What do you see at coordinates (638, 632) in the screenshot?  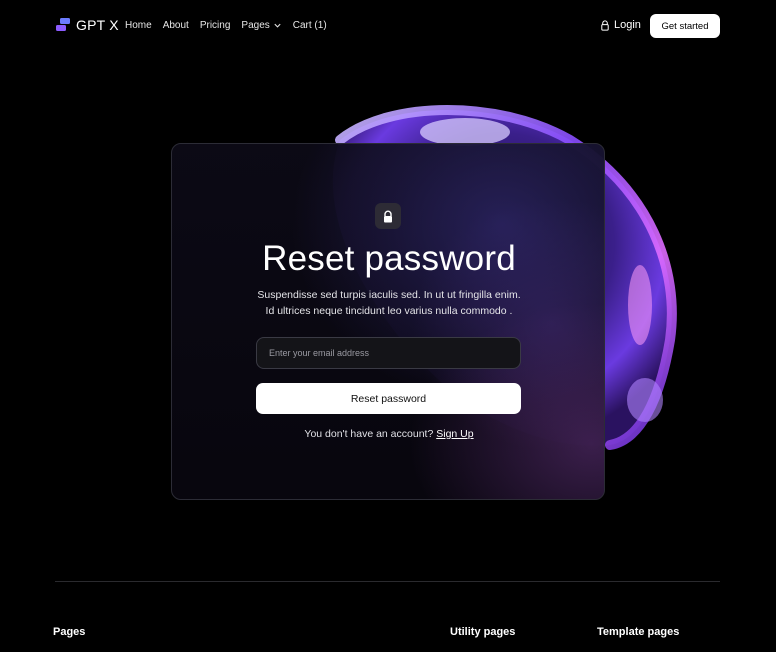 I see `footer-heading-template: Template pages` at bounding box center [638, 632].